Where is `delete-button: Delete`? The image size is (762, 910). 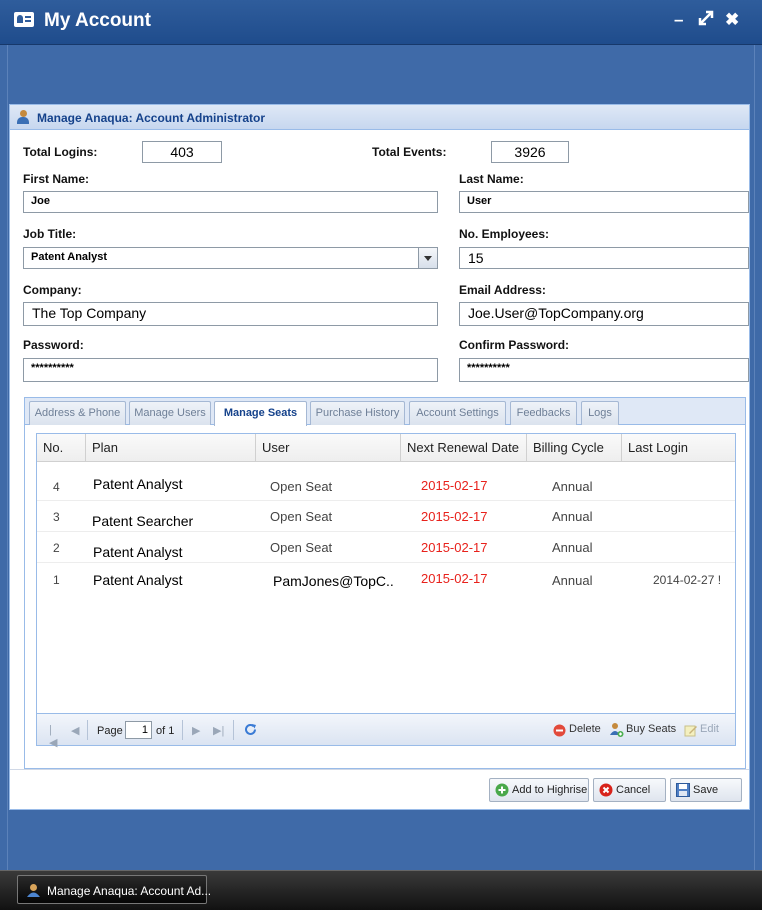
delete-button: Delete is located at coordinates (585, 729).